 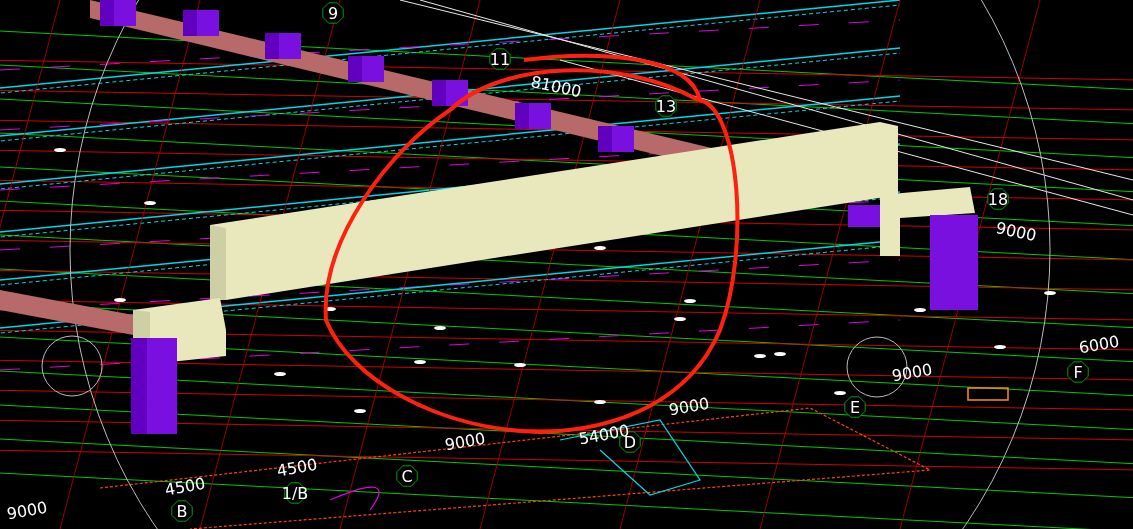 I want to click on grid-axis-marker: 18, so click(x=998, y=199).